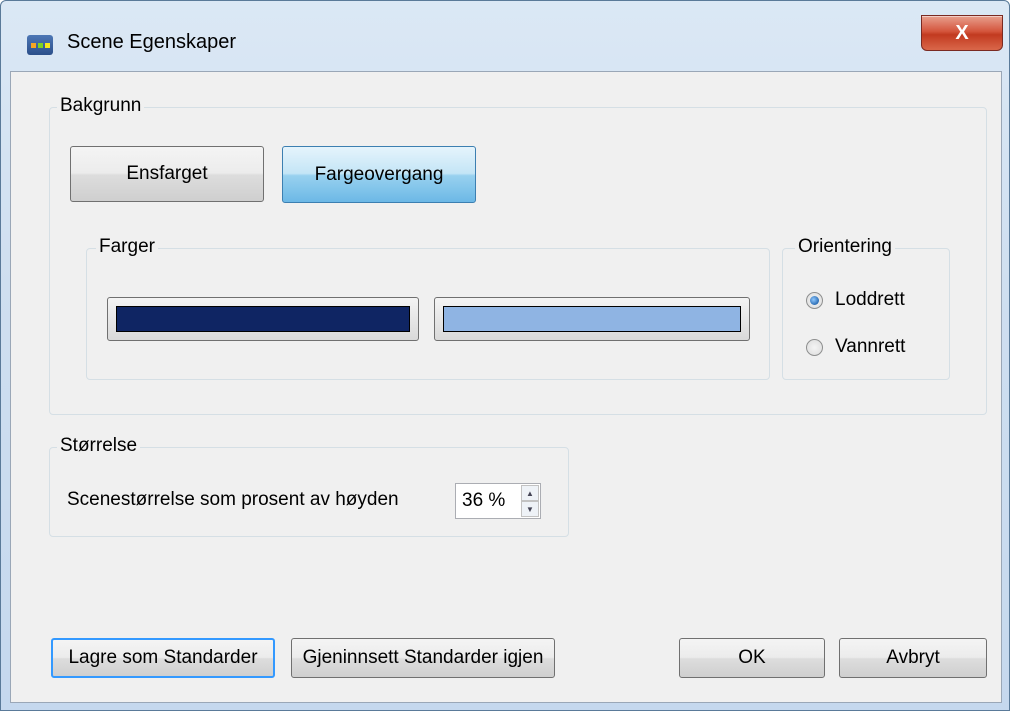  I want to click on orientation-vertical-label: Loddrett, so click(870, 299).